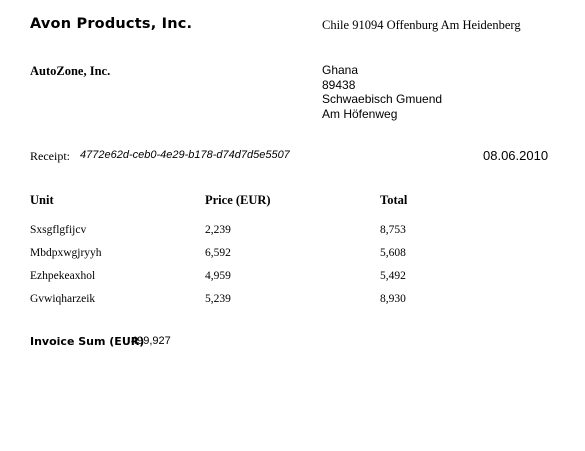  I want to click on table-cell-total: 5,608, so click(393, 253).